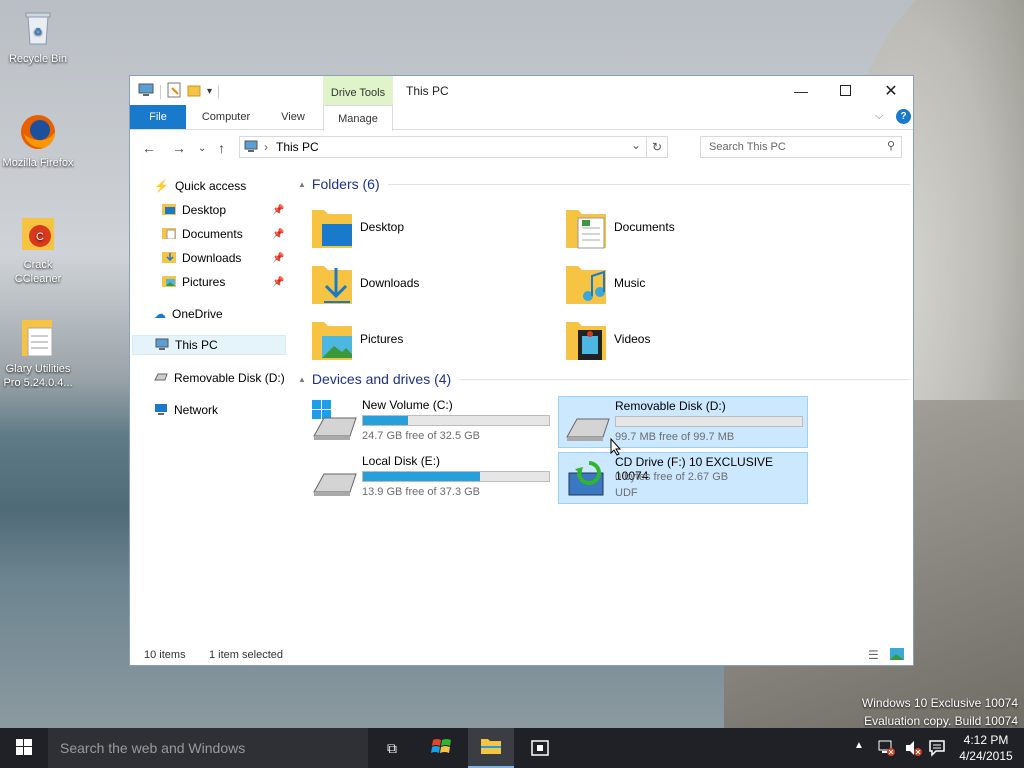 Image resolution: width=1024 pixels, height=768 pixels. Describe the element at coordinates (169, 210) in the screenshot. I see `desktop-folder-icon` at that location.